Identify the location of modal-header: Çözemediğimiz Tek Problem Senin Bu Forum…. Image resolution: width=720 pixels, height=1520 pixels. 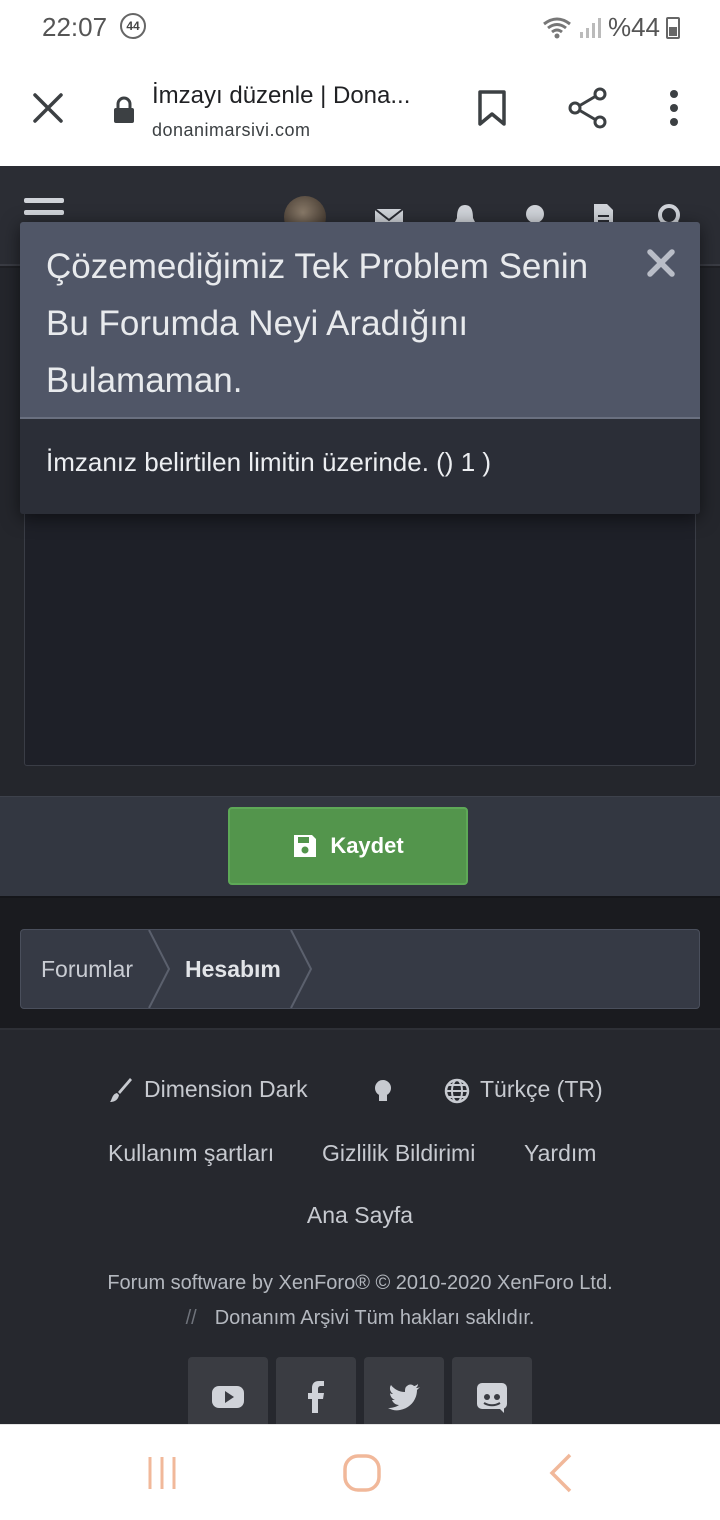
(360, 320).